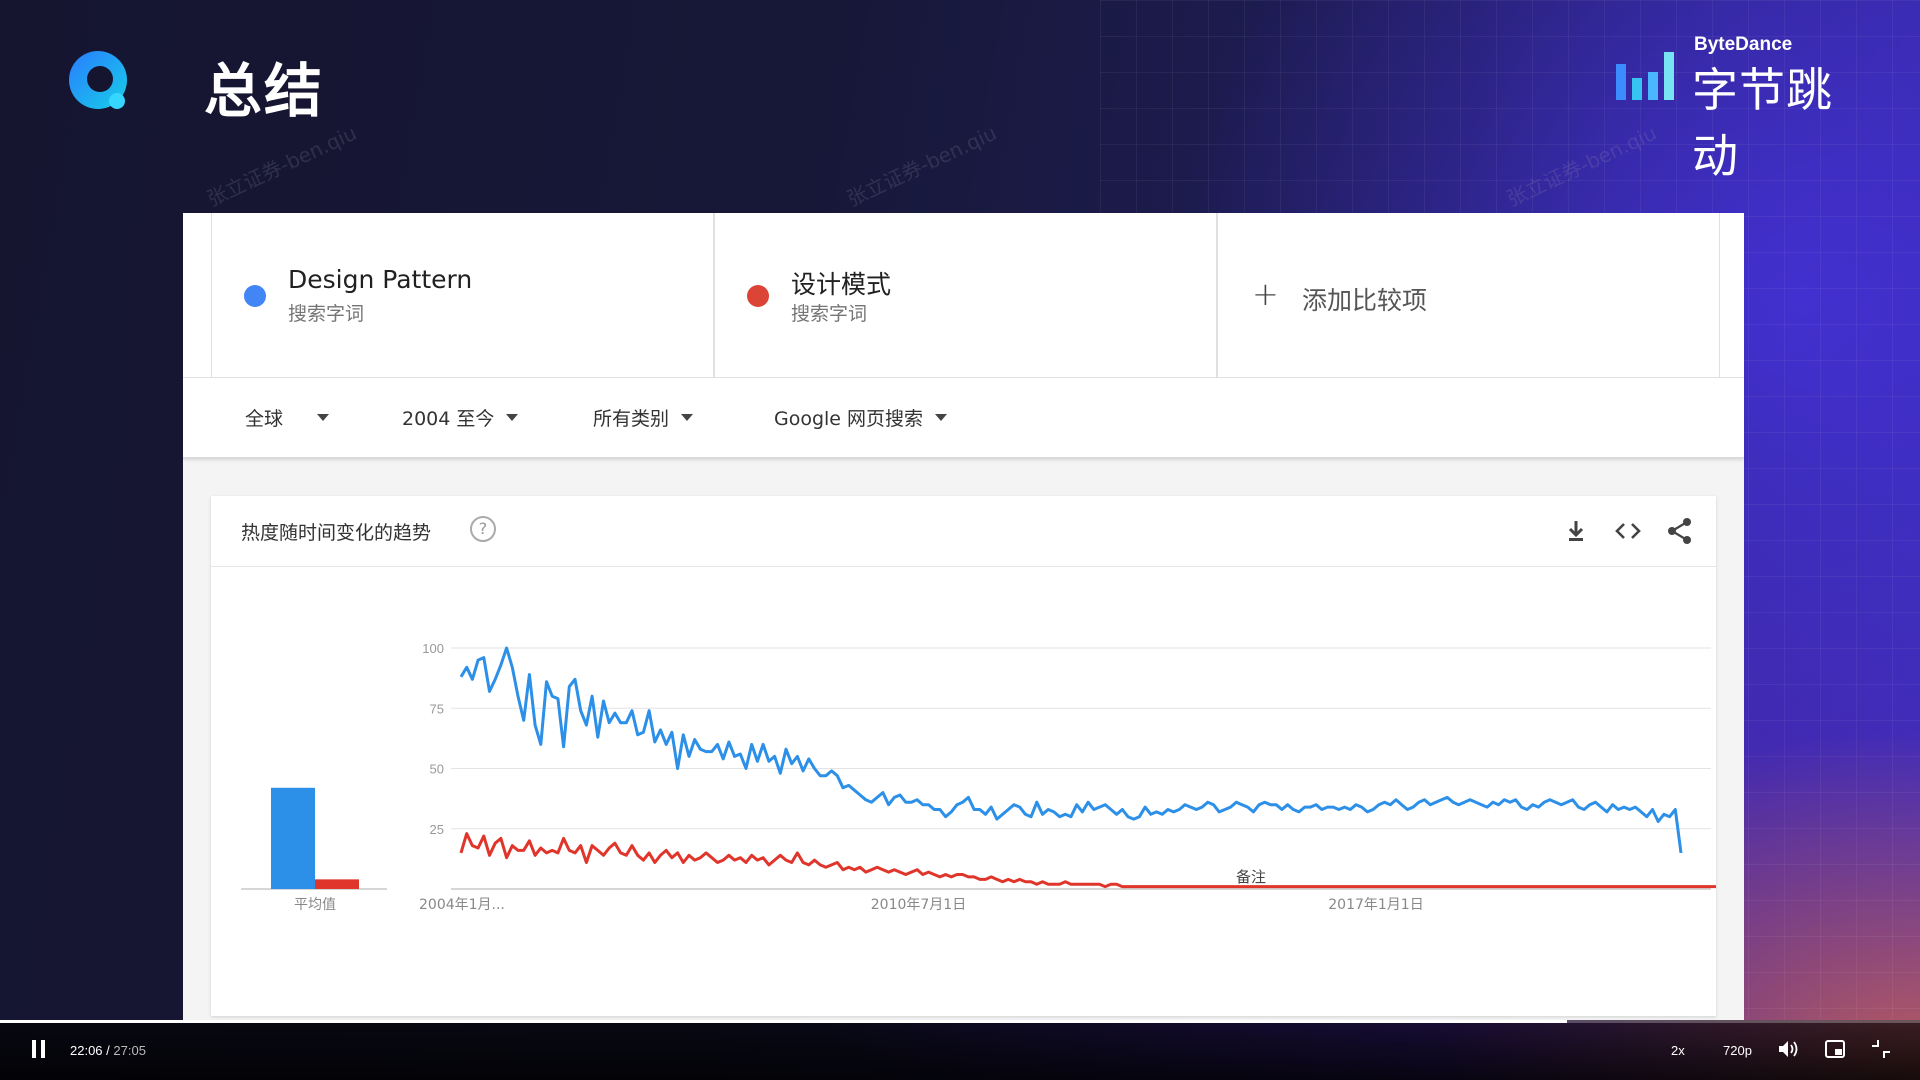  What do you see at coordinates (98, 80) in the screenshot?
I see `app-logo-icon` at bounding box center [98, 80].